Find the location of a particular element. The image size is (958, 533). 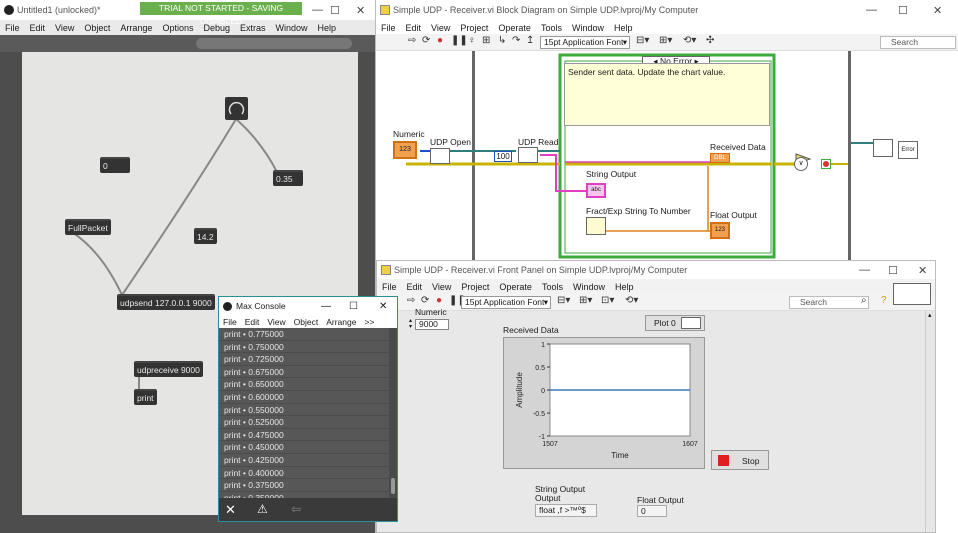

search-icon: ⌕ is located at coordinates (864, 300).